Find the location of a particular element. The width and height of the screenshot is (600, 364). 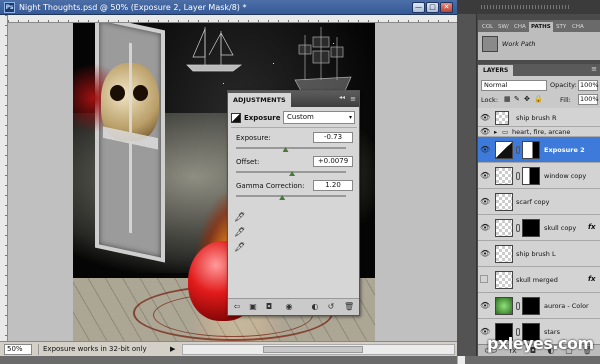

layer-row: 👁 skull copy fx is located at coordinates (539, 228).